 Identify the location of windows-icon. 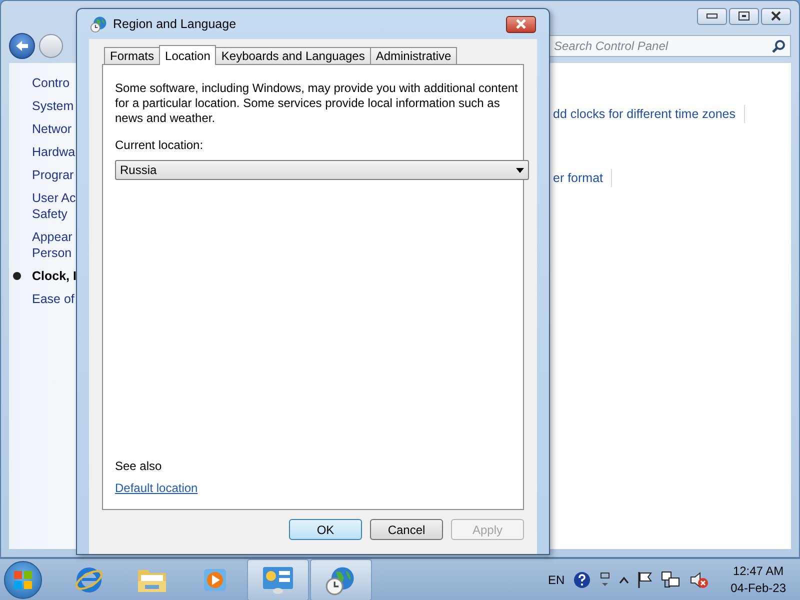
(604, 580).